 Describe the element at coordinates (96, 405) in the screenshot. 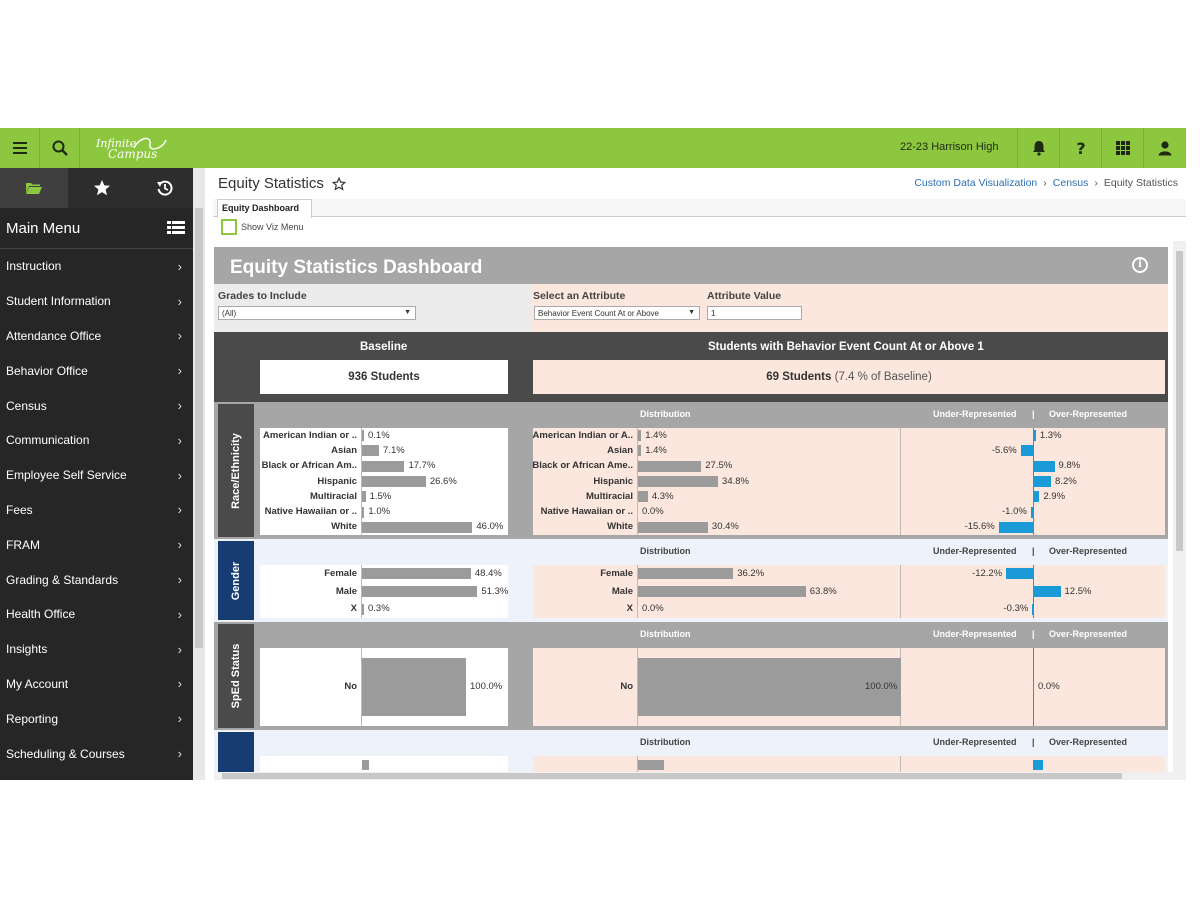

I see `sidebar-item-census: Census ›` at that location.